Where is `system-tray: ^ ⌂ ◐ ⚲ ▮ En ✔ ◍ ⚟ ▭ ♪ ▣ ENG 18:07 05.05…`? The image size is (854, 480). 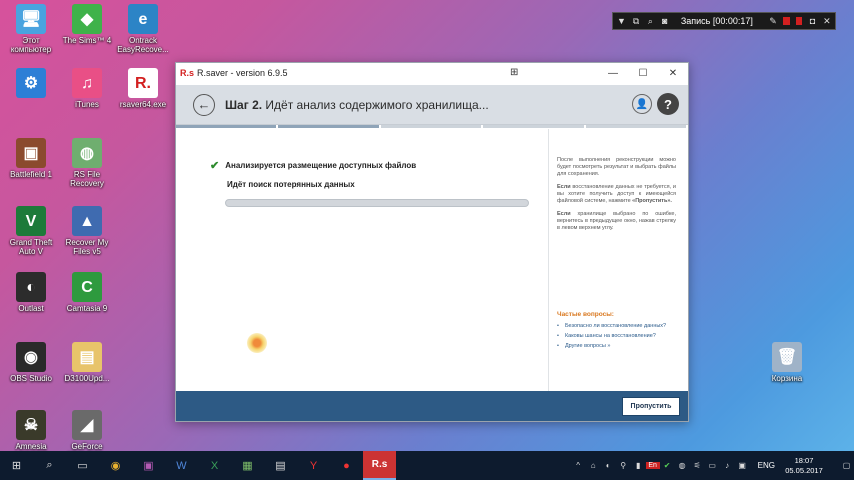
system-tray: ^ ⌂ ◐ ⚲ ▮ En ✔ ◍ ⚟ ▭ ♪ ▣ ENG 18:07 05.05… is located at coordinates (712, 465).